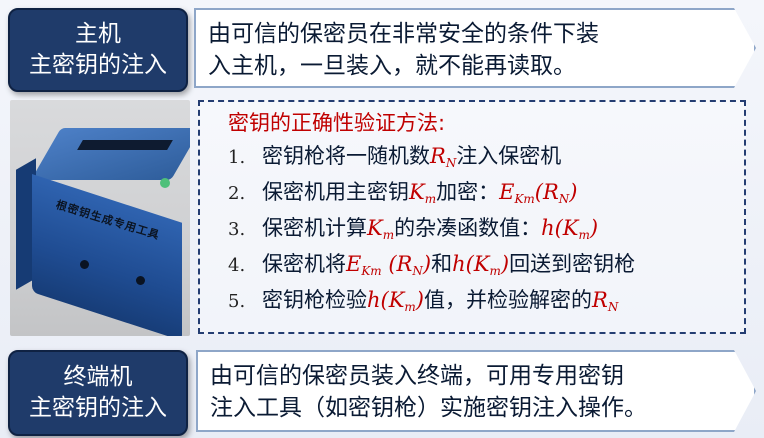 This screenshot has width=764, height=438. Describe the element at coordinates (428, 408) in the screenshot. I see `terminal-desc-line2: 注入工具（如密钥枪）实施密钥注入操作。` at that location.